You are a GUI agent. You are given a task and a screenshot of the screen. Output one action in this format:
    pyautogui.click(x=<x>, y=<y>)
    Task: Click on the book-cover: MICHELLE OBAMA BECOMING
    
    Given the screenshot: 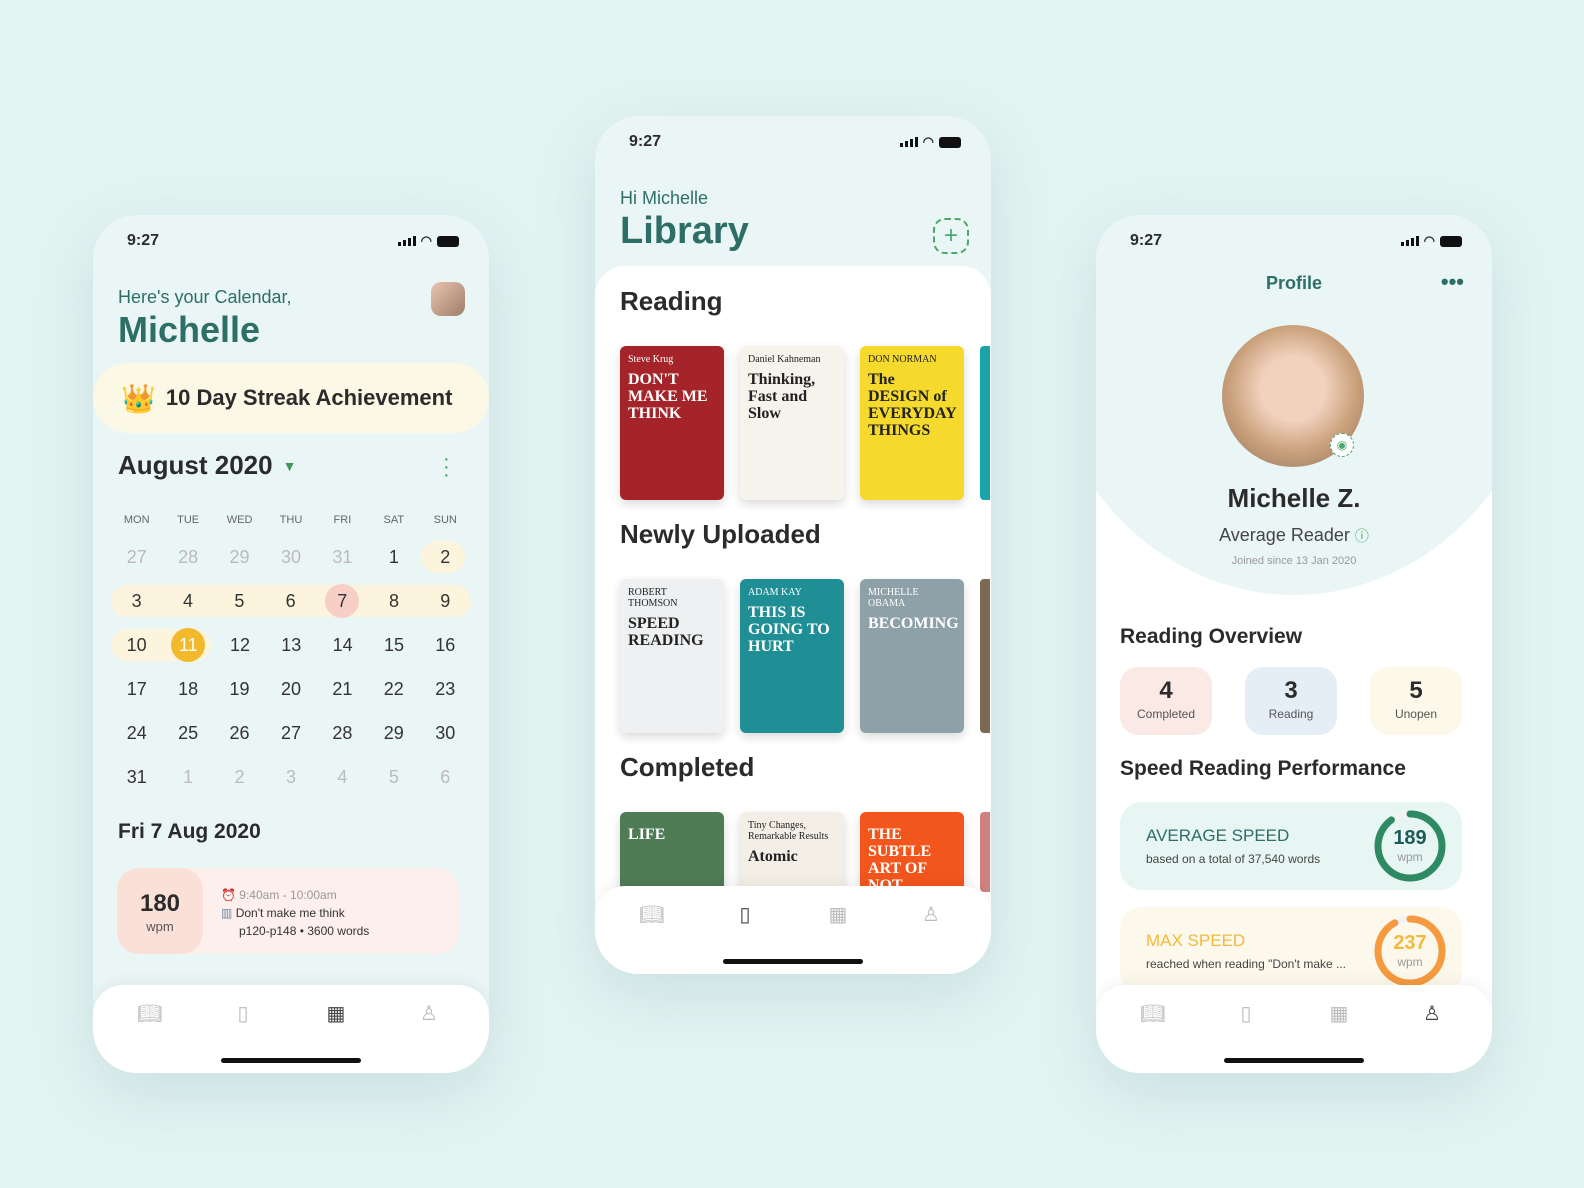 What is the action you would take?
    pyautogui.click(x=912, y=656)
    